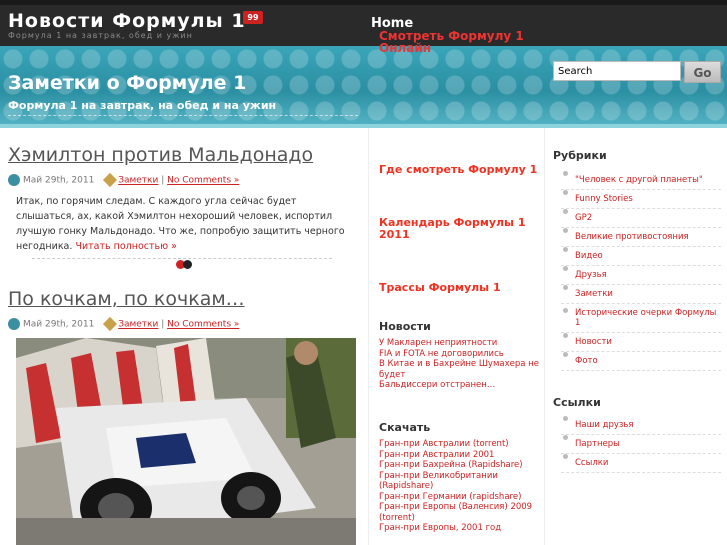 The width and height of the screenshot is (727, 545). Describe the element at coordinates (127, 83) in the screenshot. I see `banner-title: Заметки о Формуле 1` at that location.